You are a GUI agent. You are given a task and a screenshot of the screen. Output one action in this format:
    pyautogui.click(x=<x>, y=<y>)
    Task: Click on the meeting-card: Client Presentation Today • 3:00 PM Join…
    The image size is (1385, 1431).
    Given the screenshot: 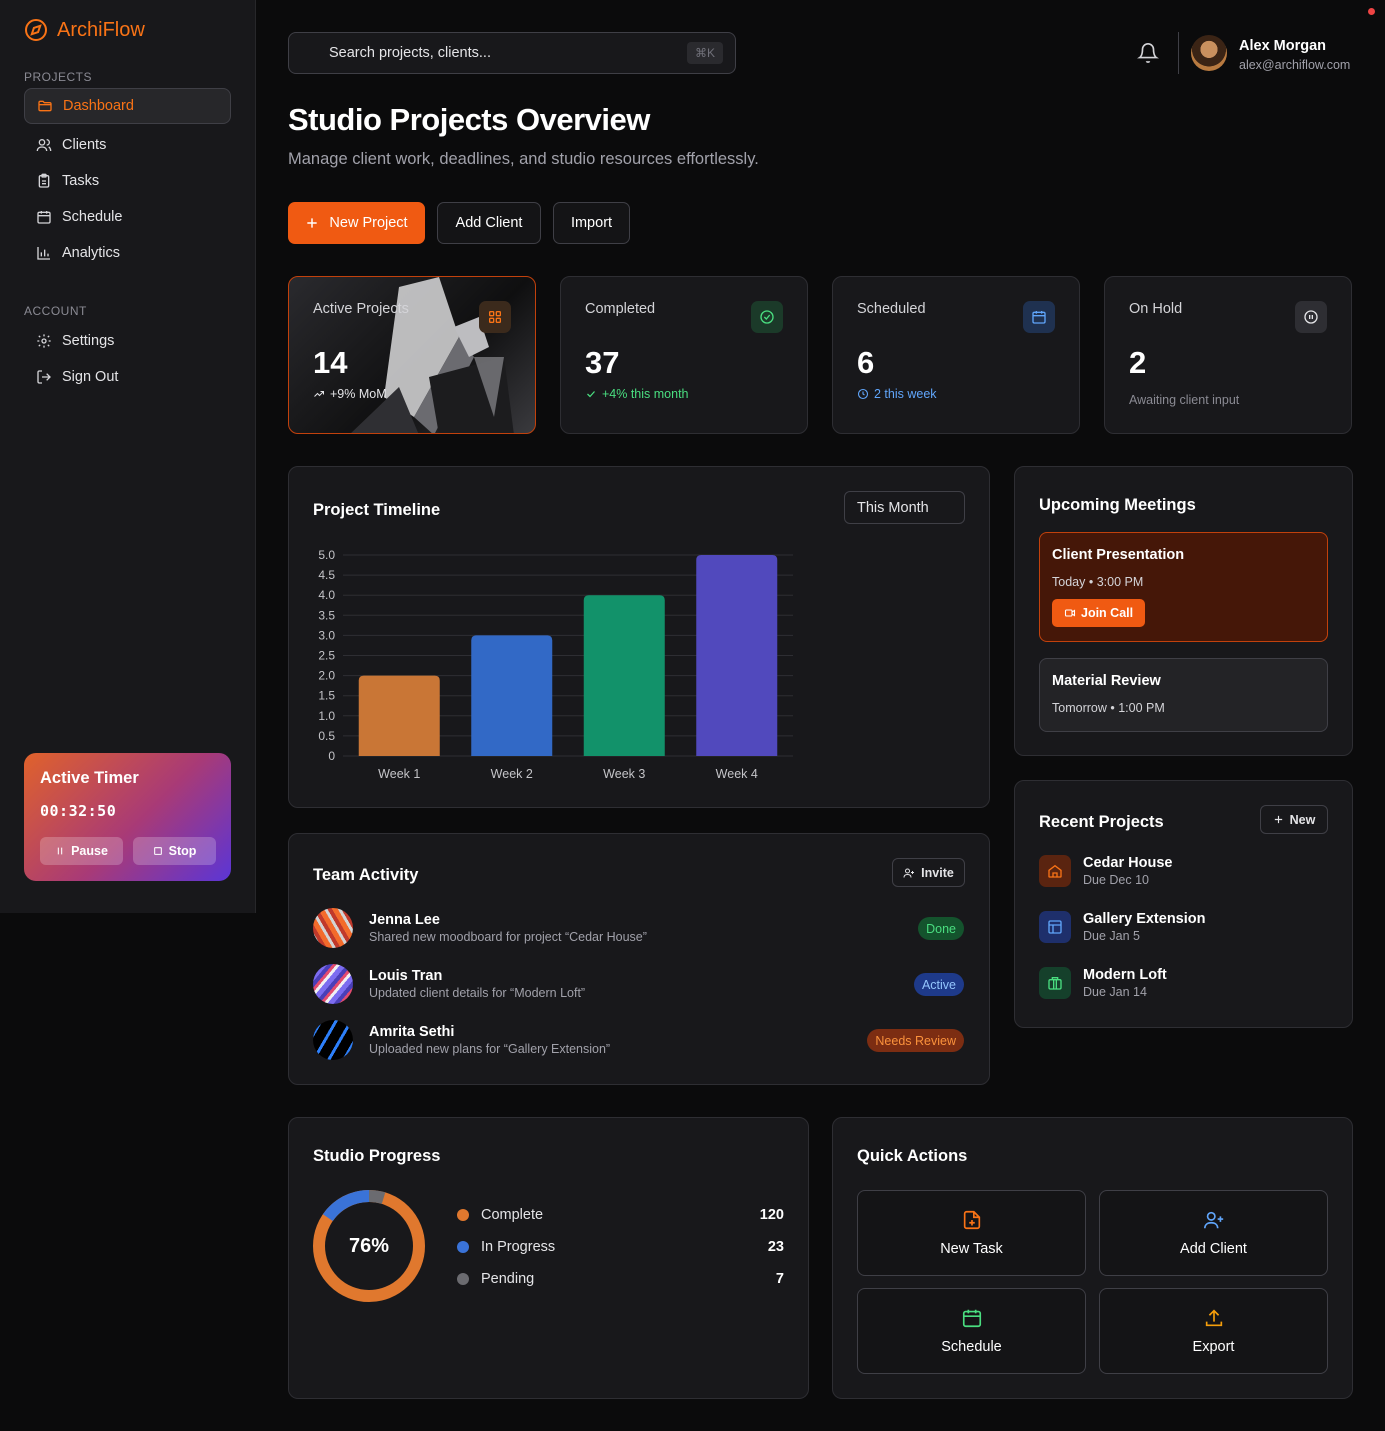 What is the action you would take?
    pyautogui.click(x=1183, y=587)
    